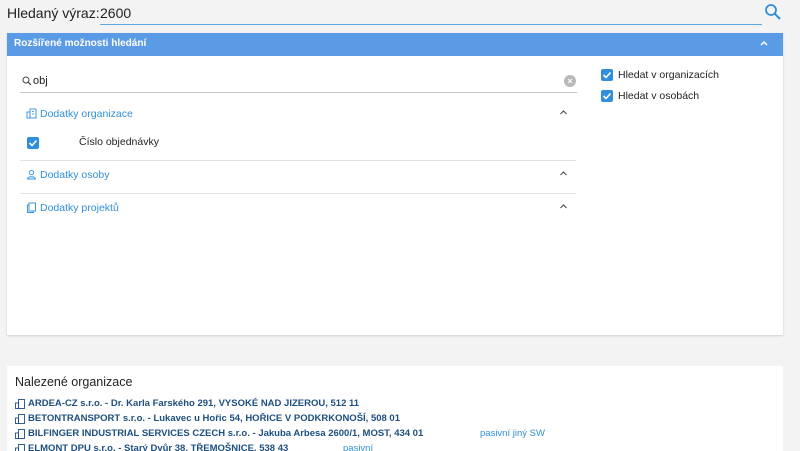 Image resolution: width=800 pixels, height=451 pixels. I want to click on filter-value: obj, so click(40, 81).